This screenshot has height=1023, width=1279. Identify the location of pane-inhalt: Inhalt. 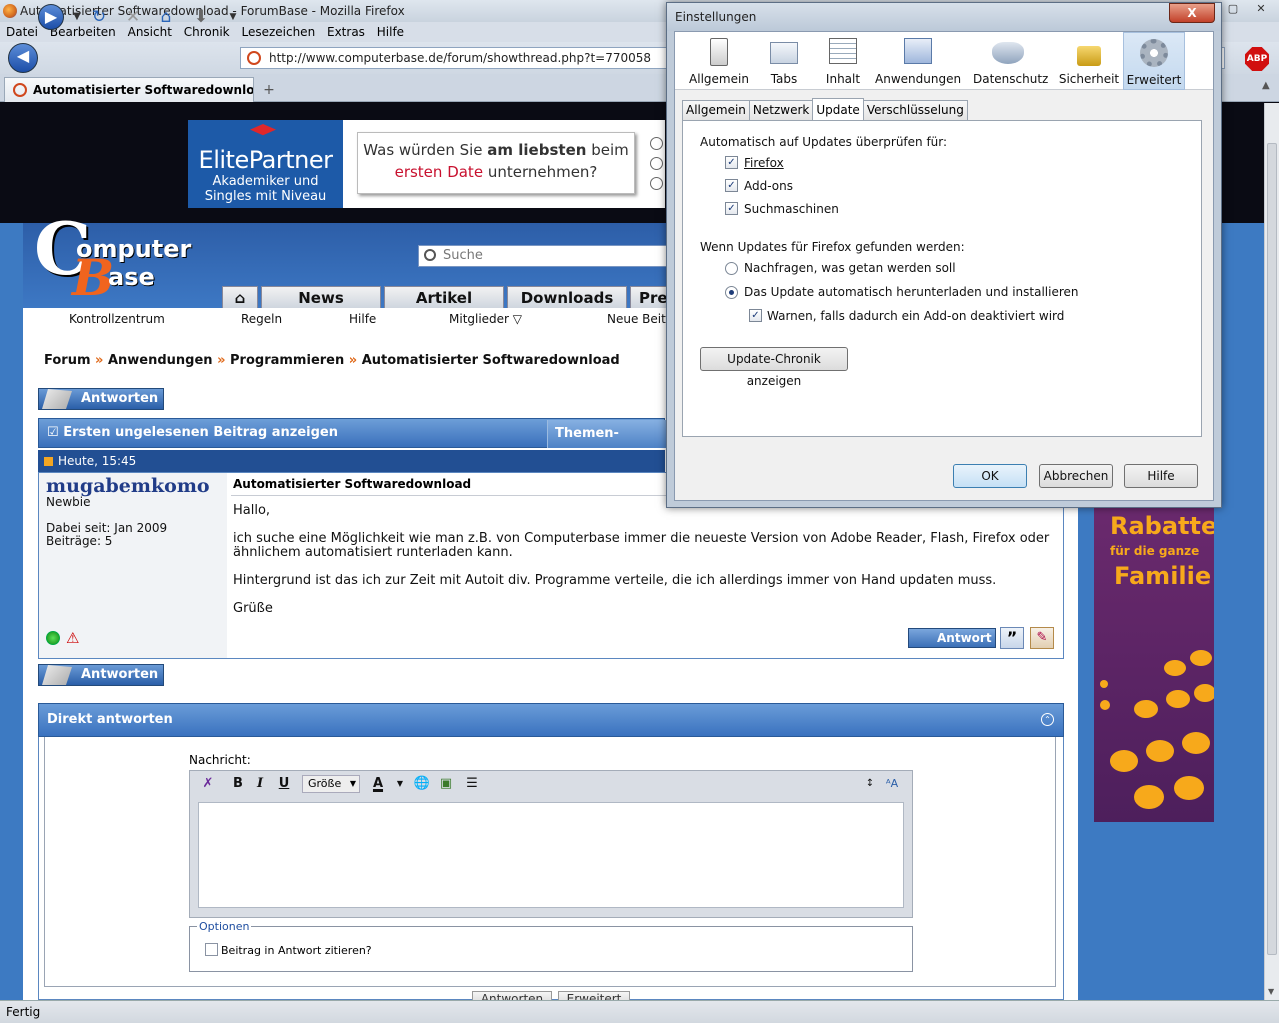
(843, 61).